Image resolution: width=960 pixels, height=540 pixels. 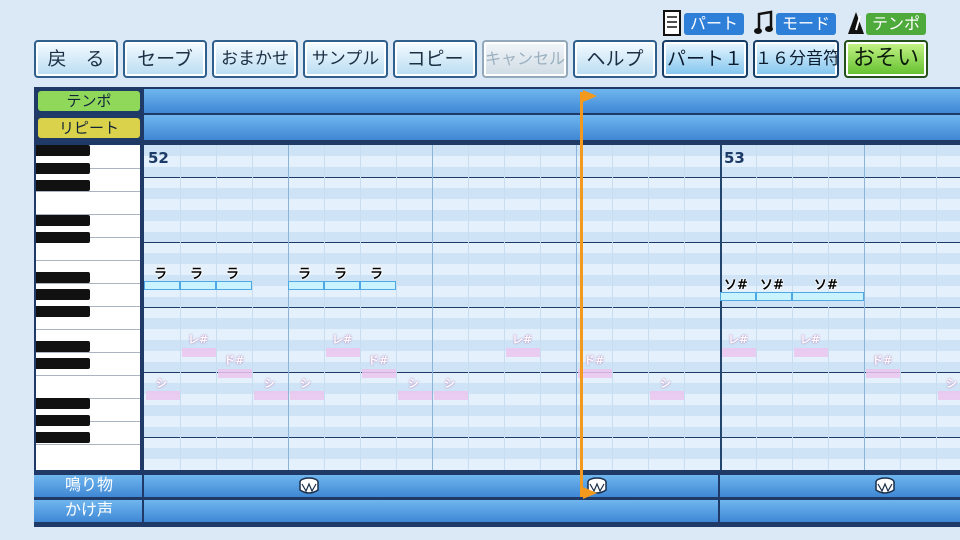 What do you see at coordinates (88, 307) in the screenshot?
I see `piano-keyboard` at bounding box center [88, 307].